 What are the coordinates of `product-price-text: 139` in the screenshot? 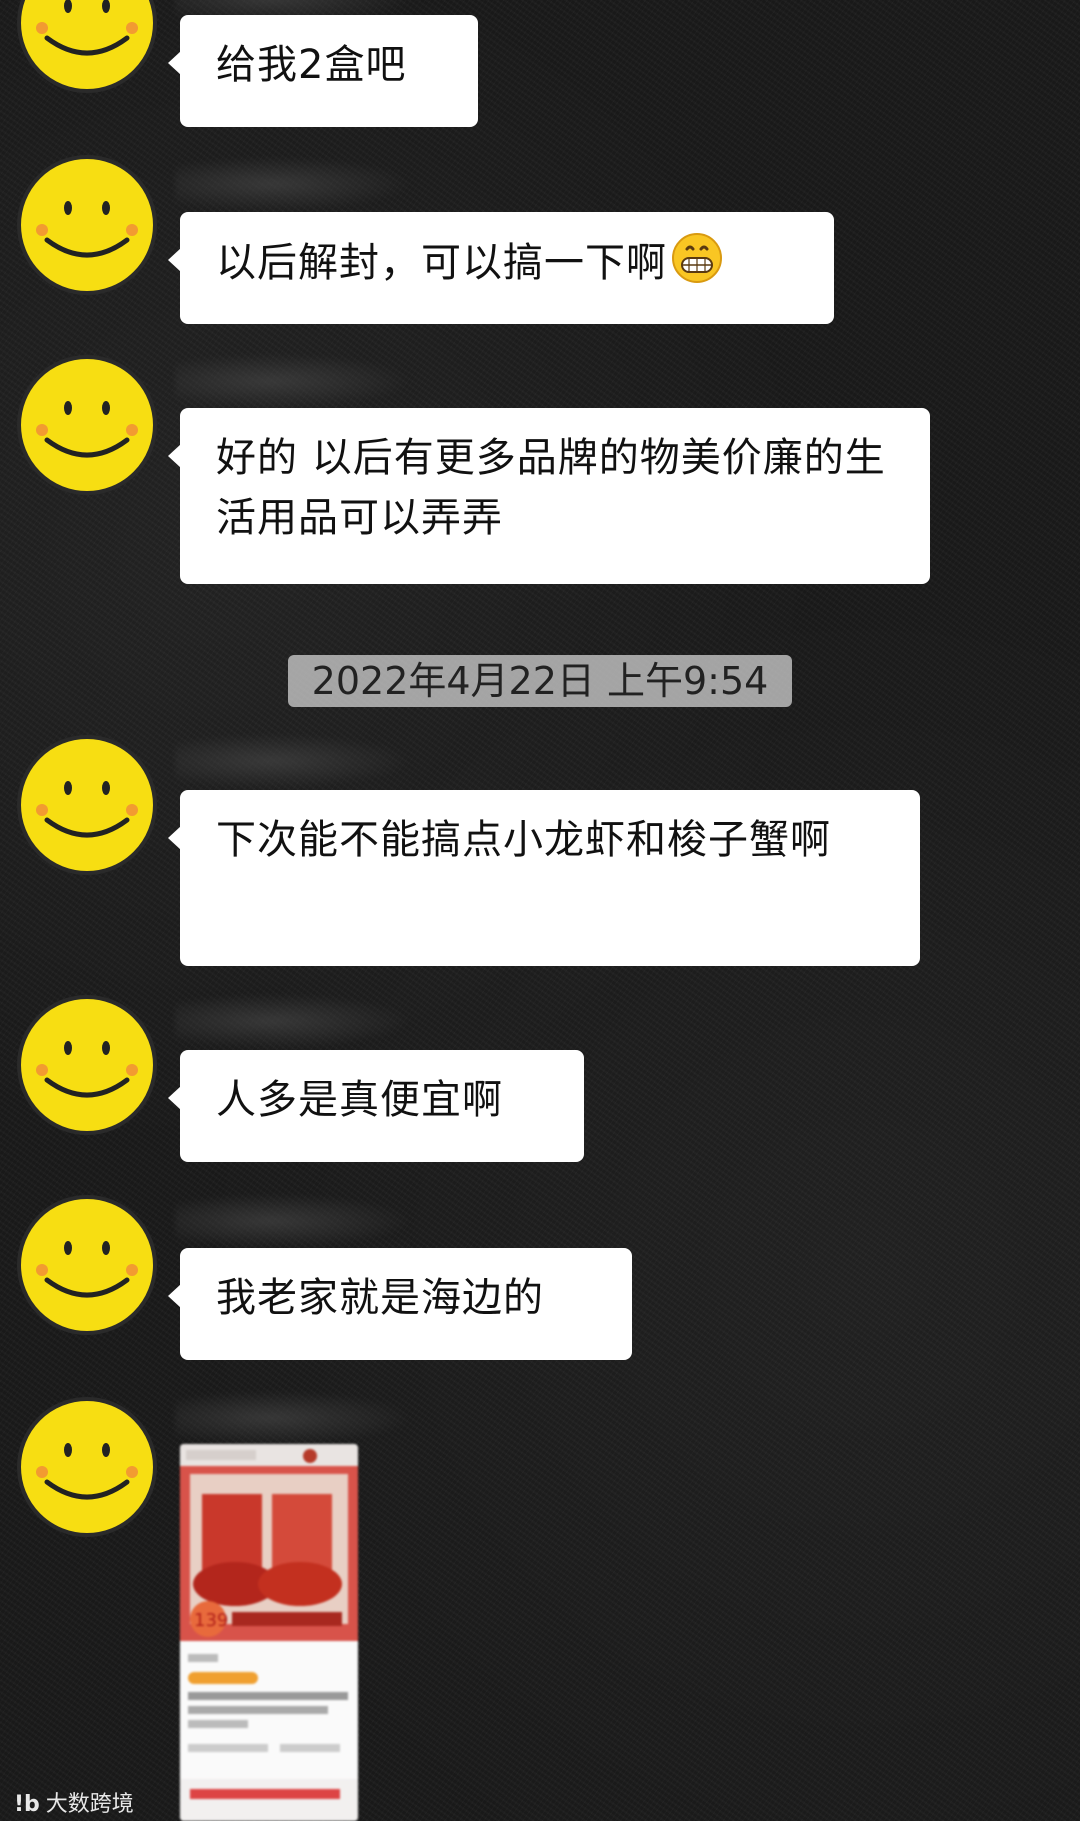 It's located at (211, 1620).